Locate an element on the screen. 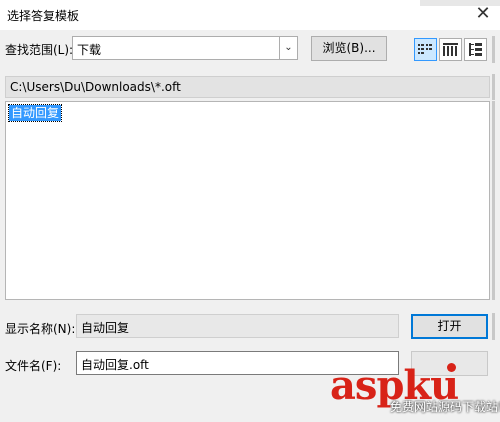 The height and width of the screenshot is (422, 500). open-button: 打开 is located at coordinates (449, 326).